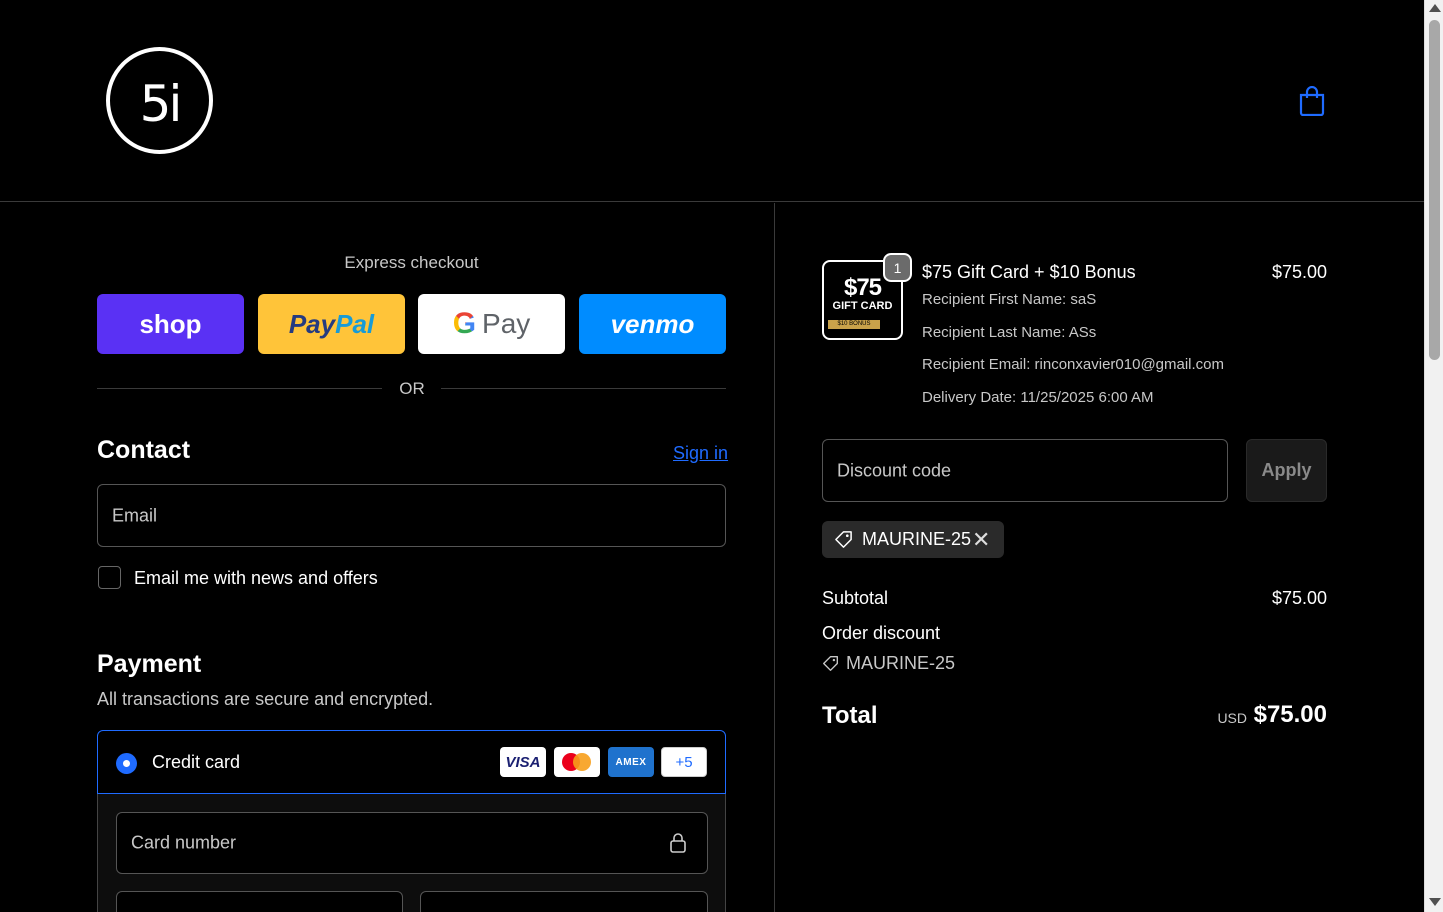 Image resolution: width=1443 pixels, height=912 pixels. I want to click on security-code-field, so click(564, 901).